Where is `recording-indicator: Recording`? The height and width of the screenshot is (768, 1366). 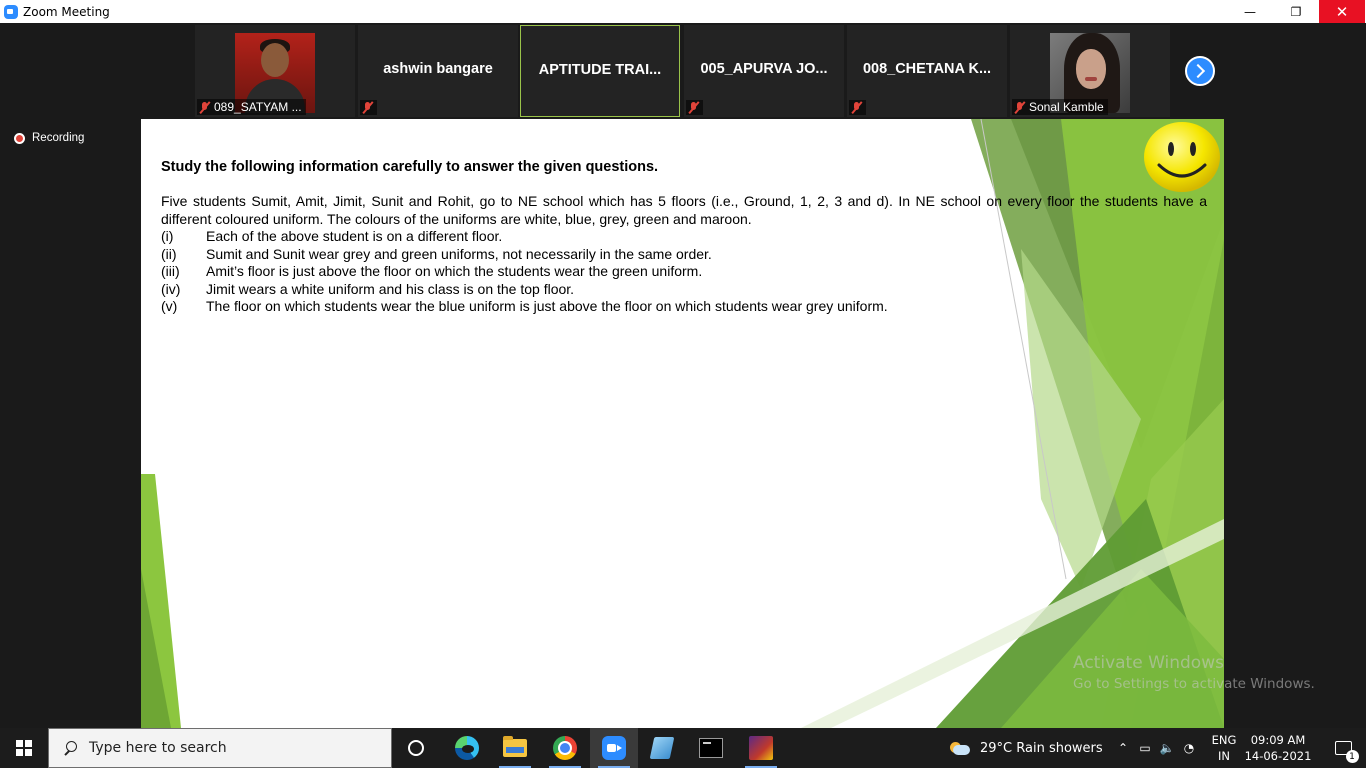
recording-indicator: Recording is located at coordinates (49, 138).